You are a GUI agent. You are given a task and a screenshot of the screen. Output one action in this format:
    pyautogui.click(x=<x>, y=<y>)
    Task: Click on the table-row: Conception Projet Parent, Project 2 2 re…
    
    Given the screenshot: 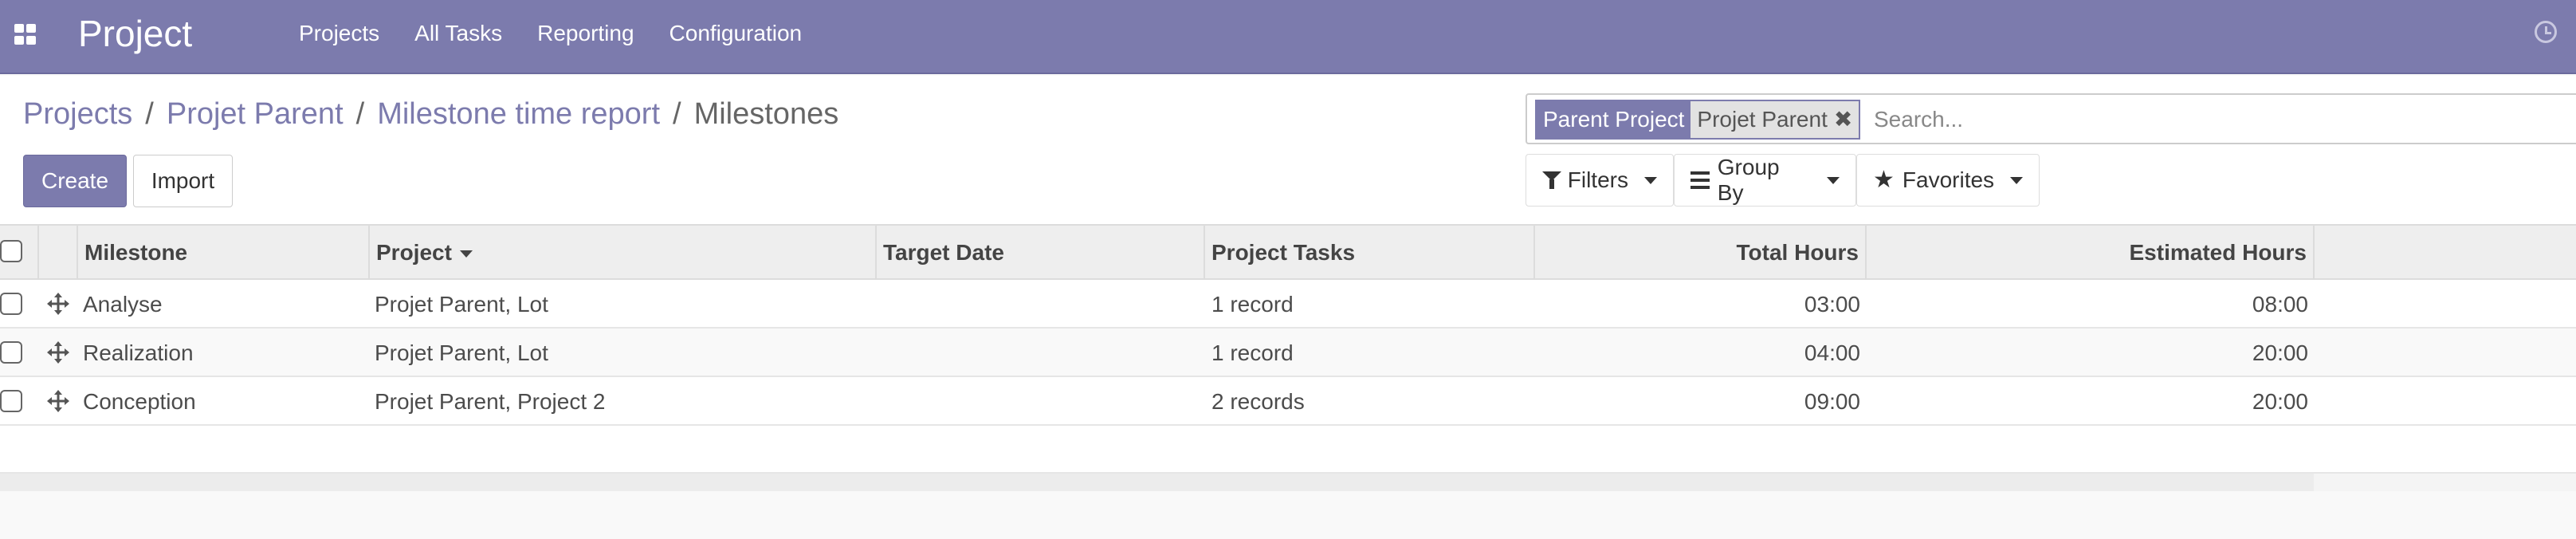 What is the action you would take?
    pyautogui.click(x=1288, y=402)
    